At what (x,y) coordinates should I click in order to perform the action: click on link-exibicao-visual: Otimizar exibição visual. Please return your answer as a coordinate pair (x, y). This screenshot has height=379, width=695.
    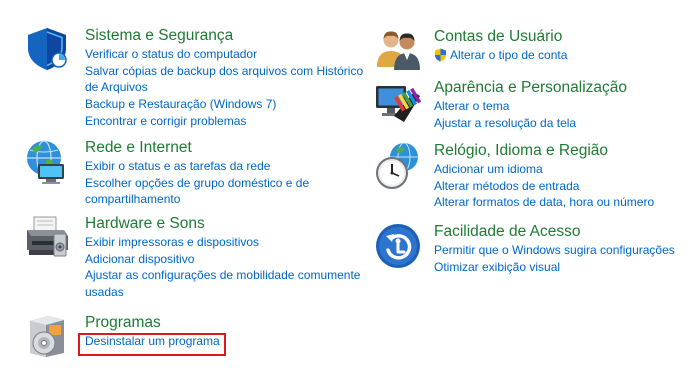
    Looking at the image, I should click on (564, 267).